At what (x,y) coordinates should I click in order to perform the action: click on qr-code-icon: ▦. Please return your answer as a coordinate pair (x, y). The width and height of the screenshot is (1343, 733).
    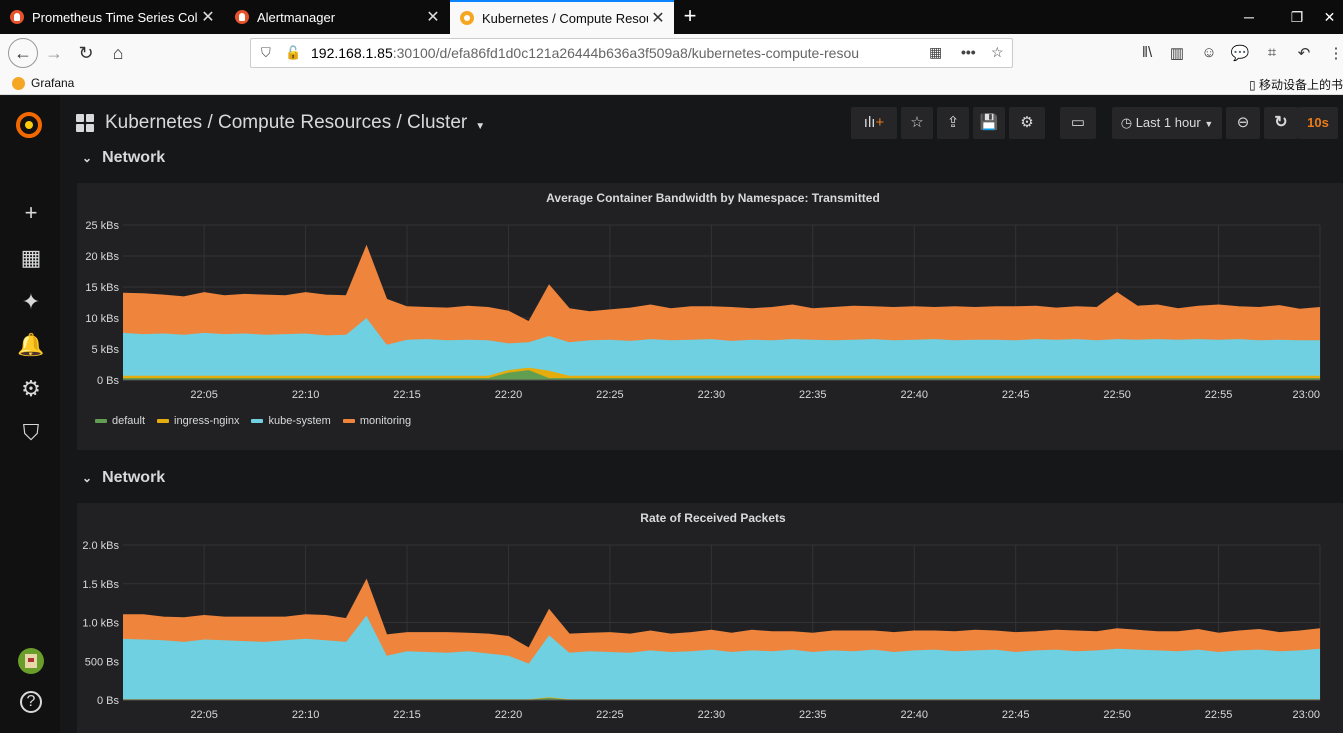
    Looking at the image, I should click on (935, 52).